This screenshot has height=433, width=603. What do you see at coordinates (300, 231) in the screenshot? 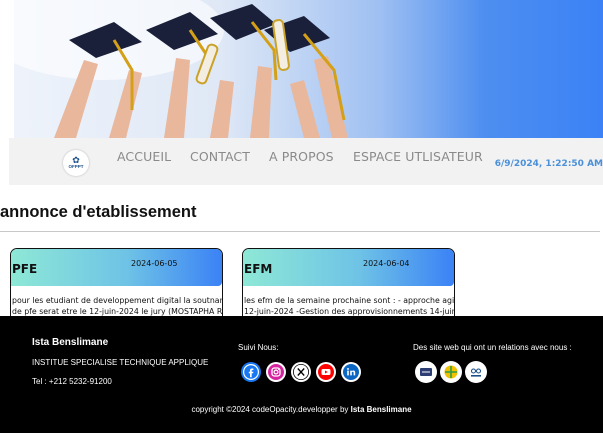
I see `section-divider` at bounding box center [300, 231].